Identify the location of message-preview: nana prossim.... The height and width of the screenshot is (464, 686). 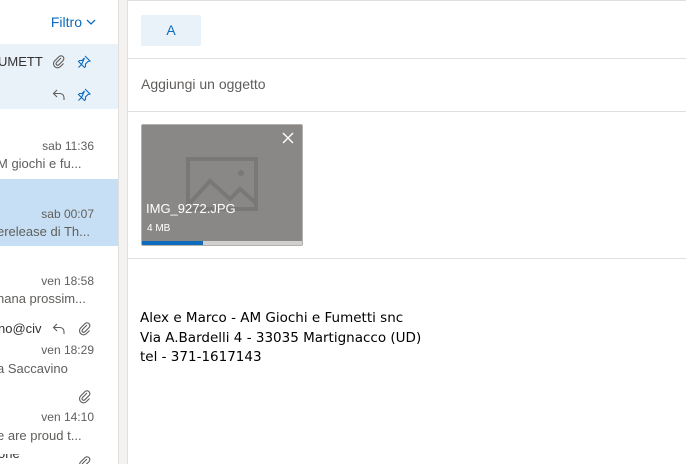
(43, 298).